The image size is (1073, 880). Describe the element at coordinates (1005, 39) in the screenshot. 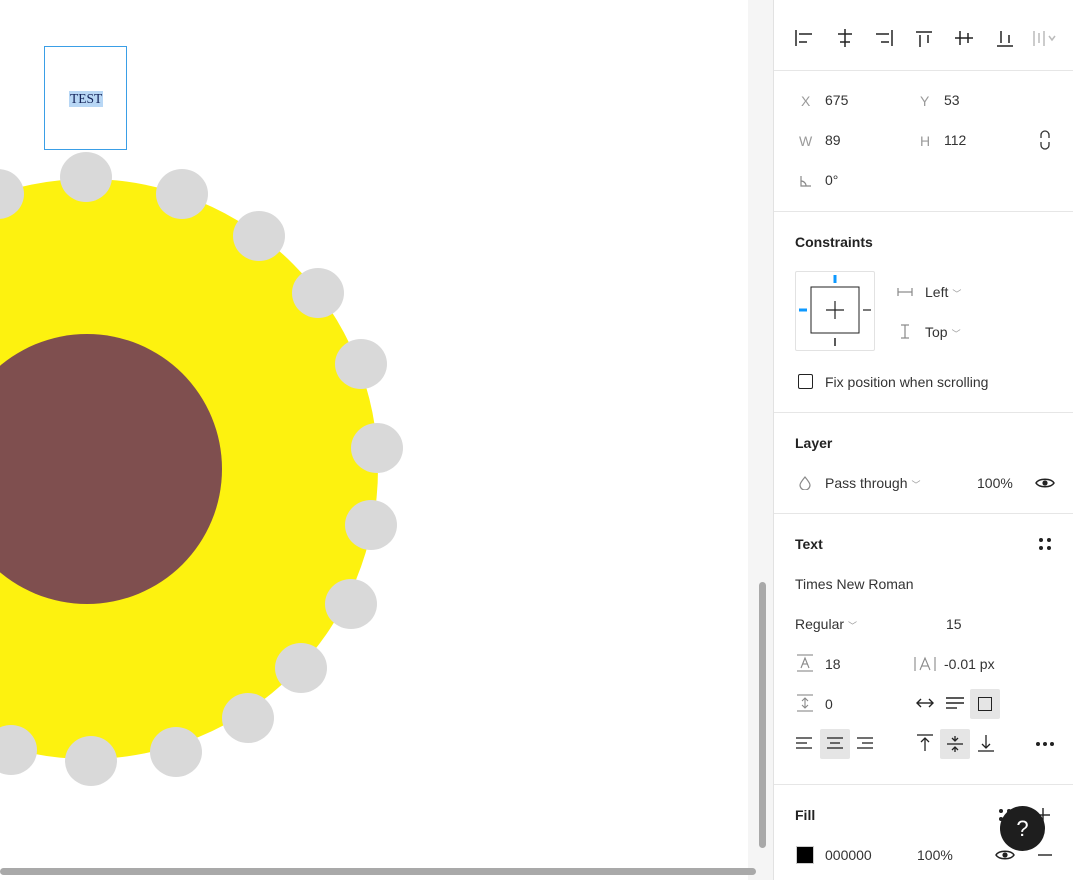

I see `align-bottom-icon` at that location.